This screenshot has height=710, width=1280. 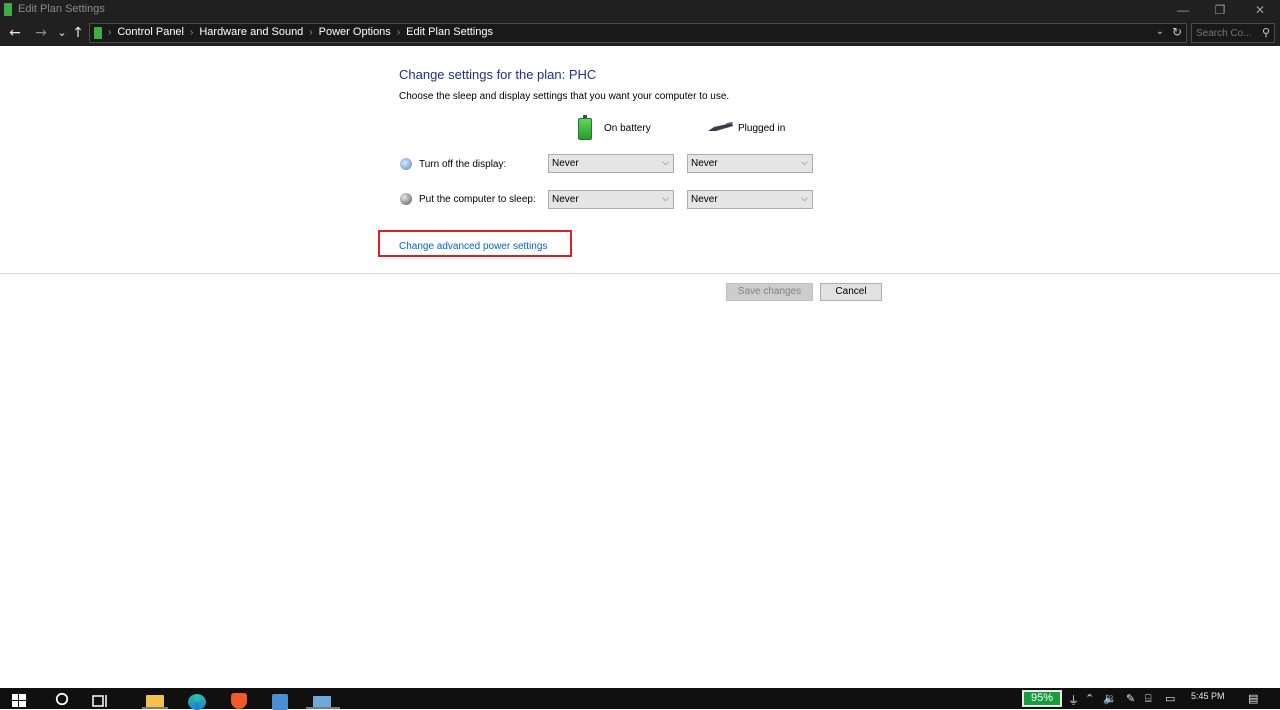 I want to click on on-battery-label: On battery, so click(x=627, y=128).